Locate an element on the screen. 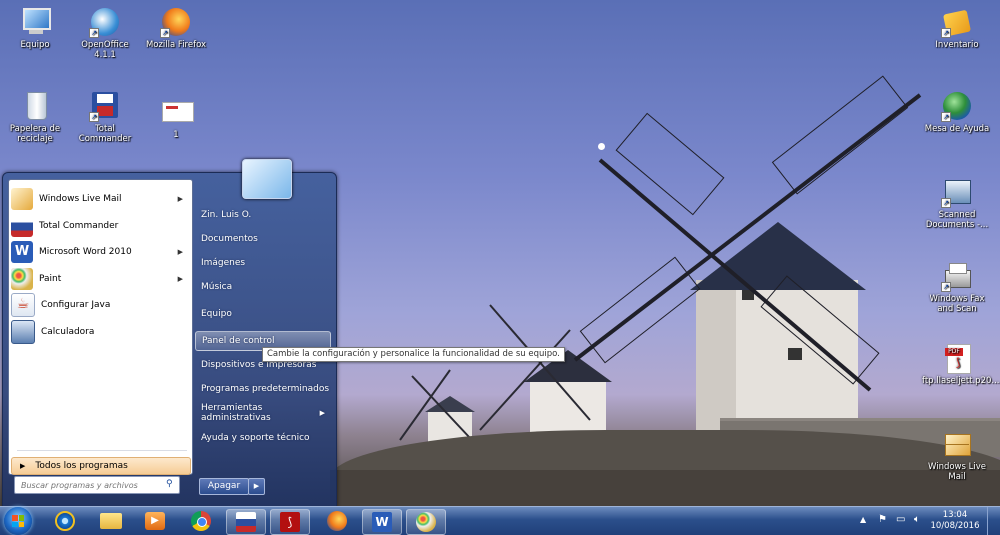  divider is located at coordinates (102, 450).